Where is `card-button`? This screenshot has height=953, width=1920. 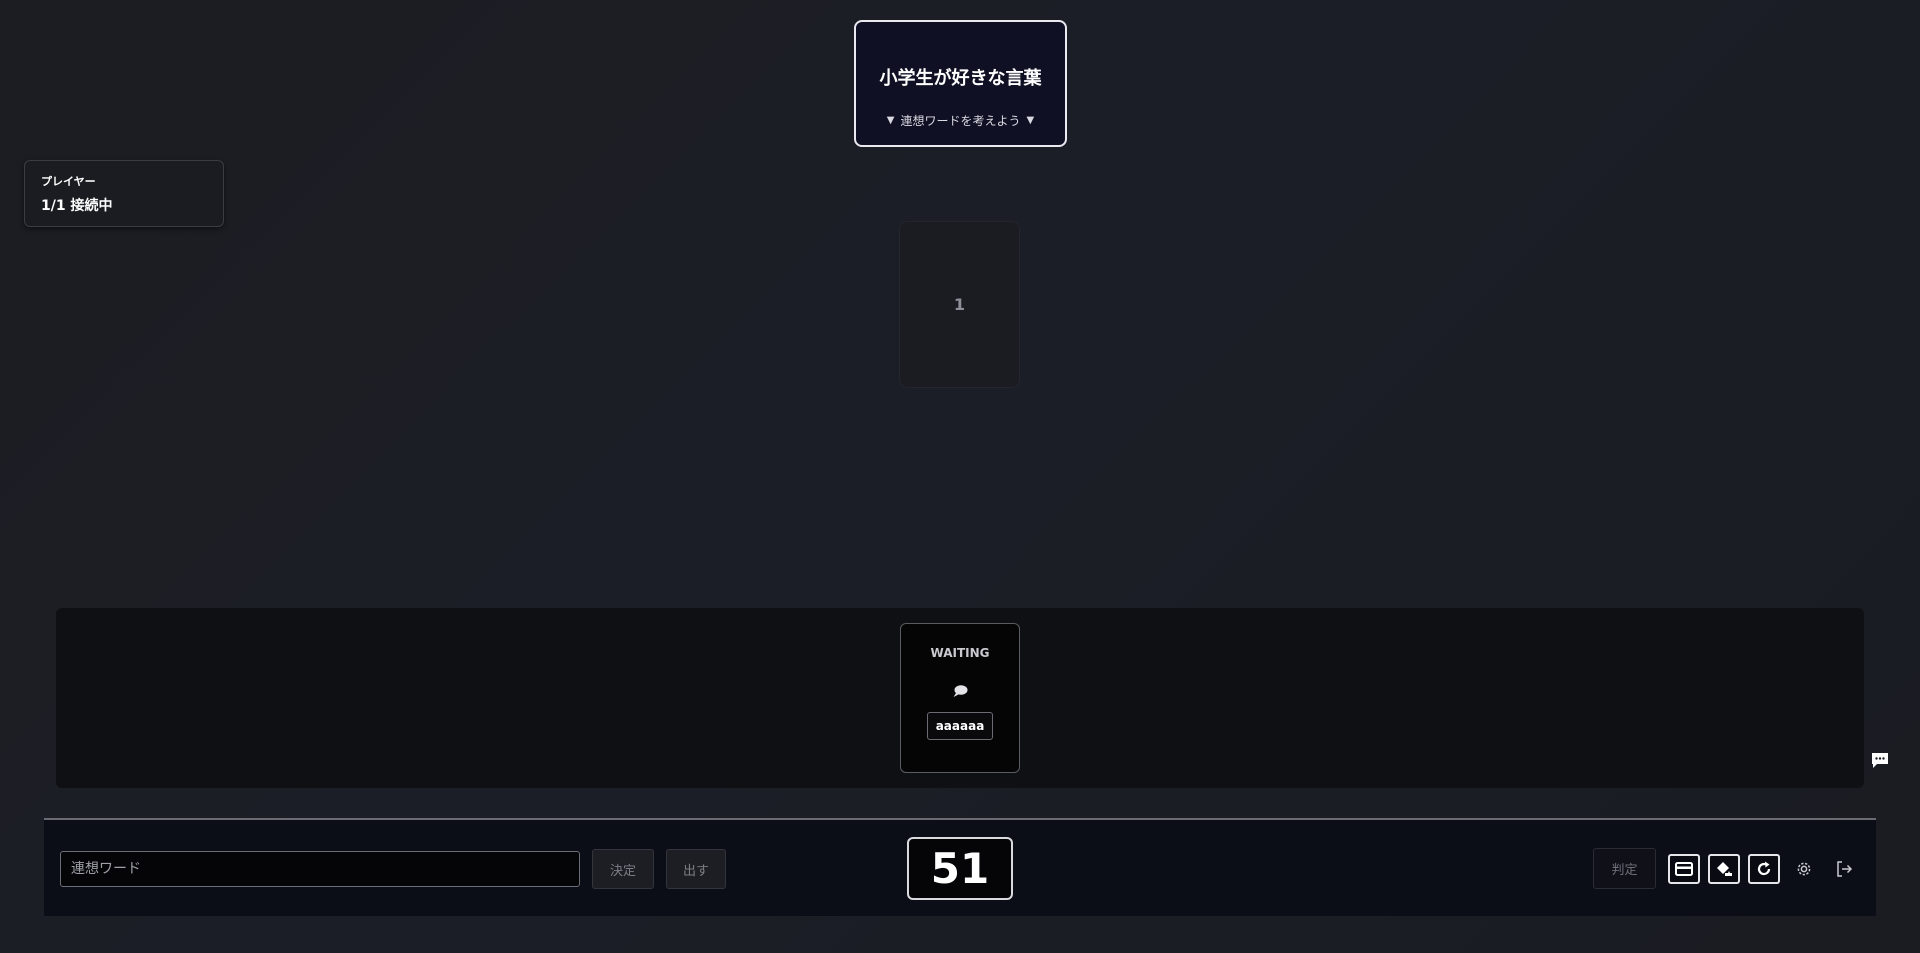
card-button is located at coordinates (1684, 869).